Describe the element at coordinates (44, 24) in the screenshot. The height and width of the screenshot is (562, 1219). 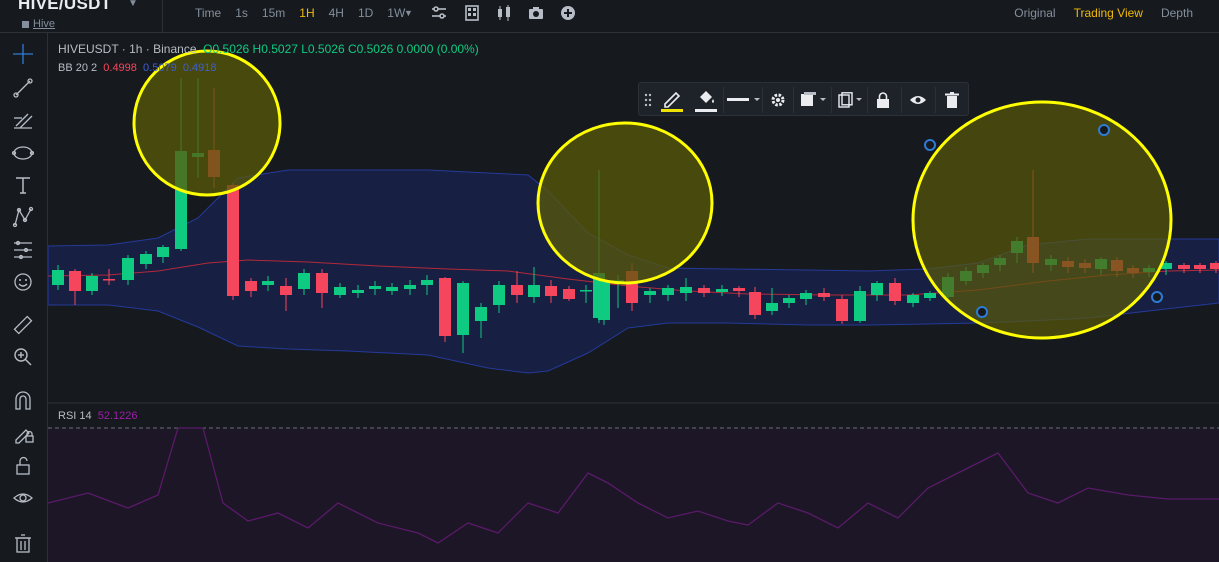
I see `token-link: Hive` at that location.